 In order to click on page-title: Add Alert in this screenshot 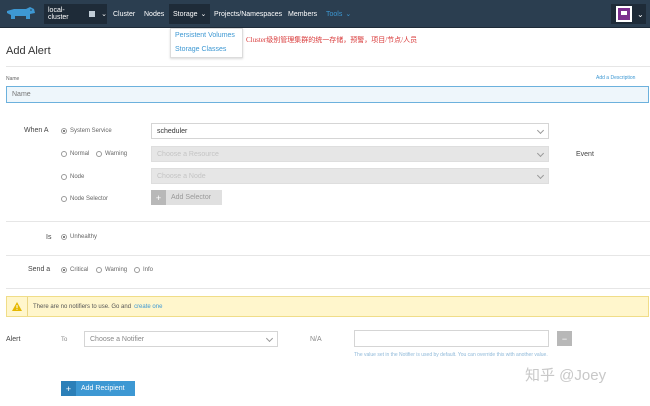, I will do `click(28, 51)`.